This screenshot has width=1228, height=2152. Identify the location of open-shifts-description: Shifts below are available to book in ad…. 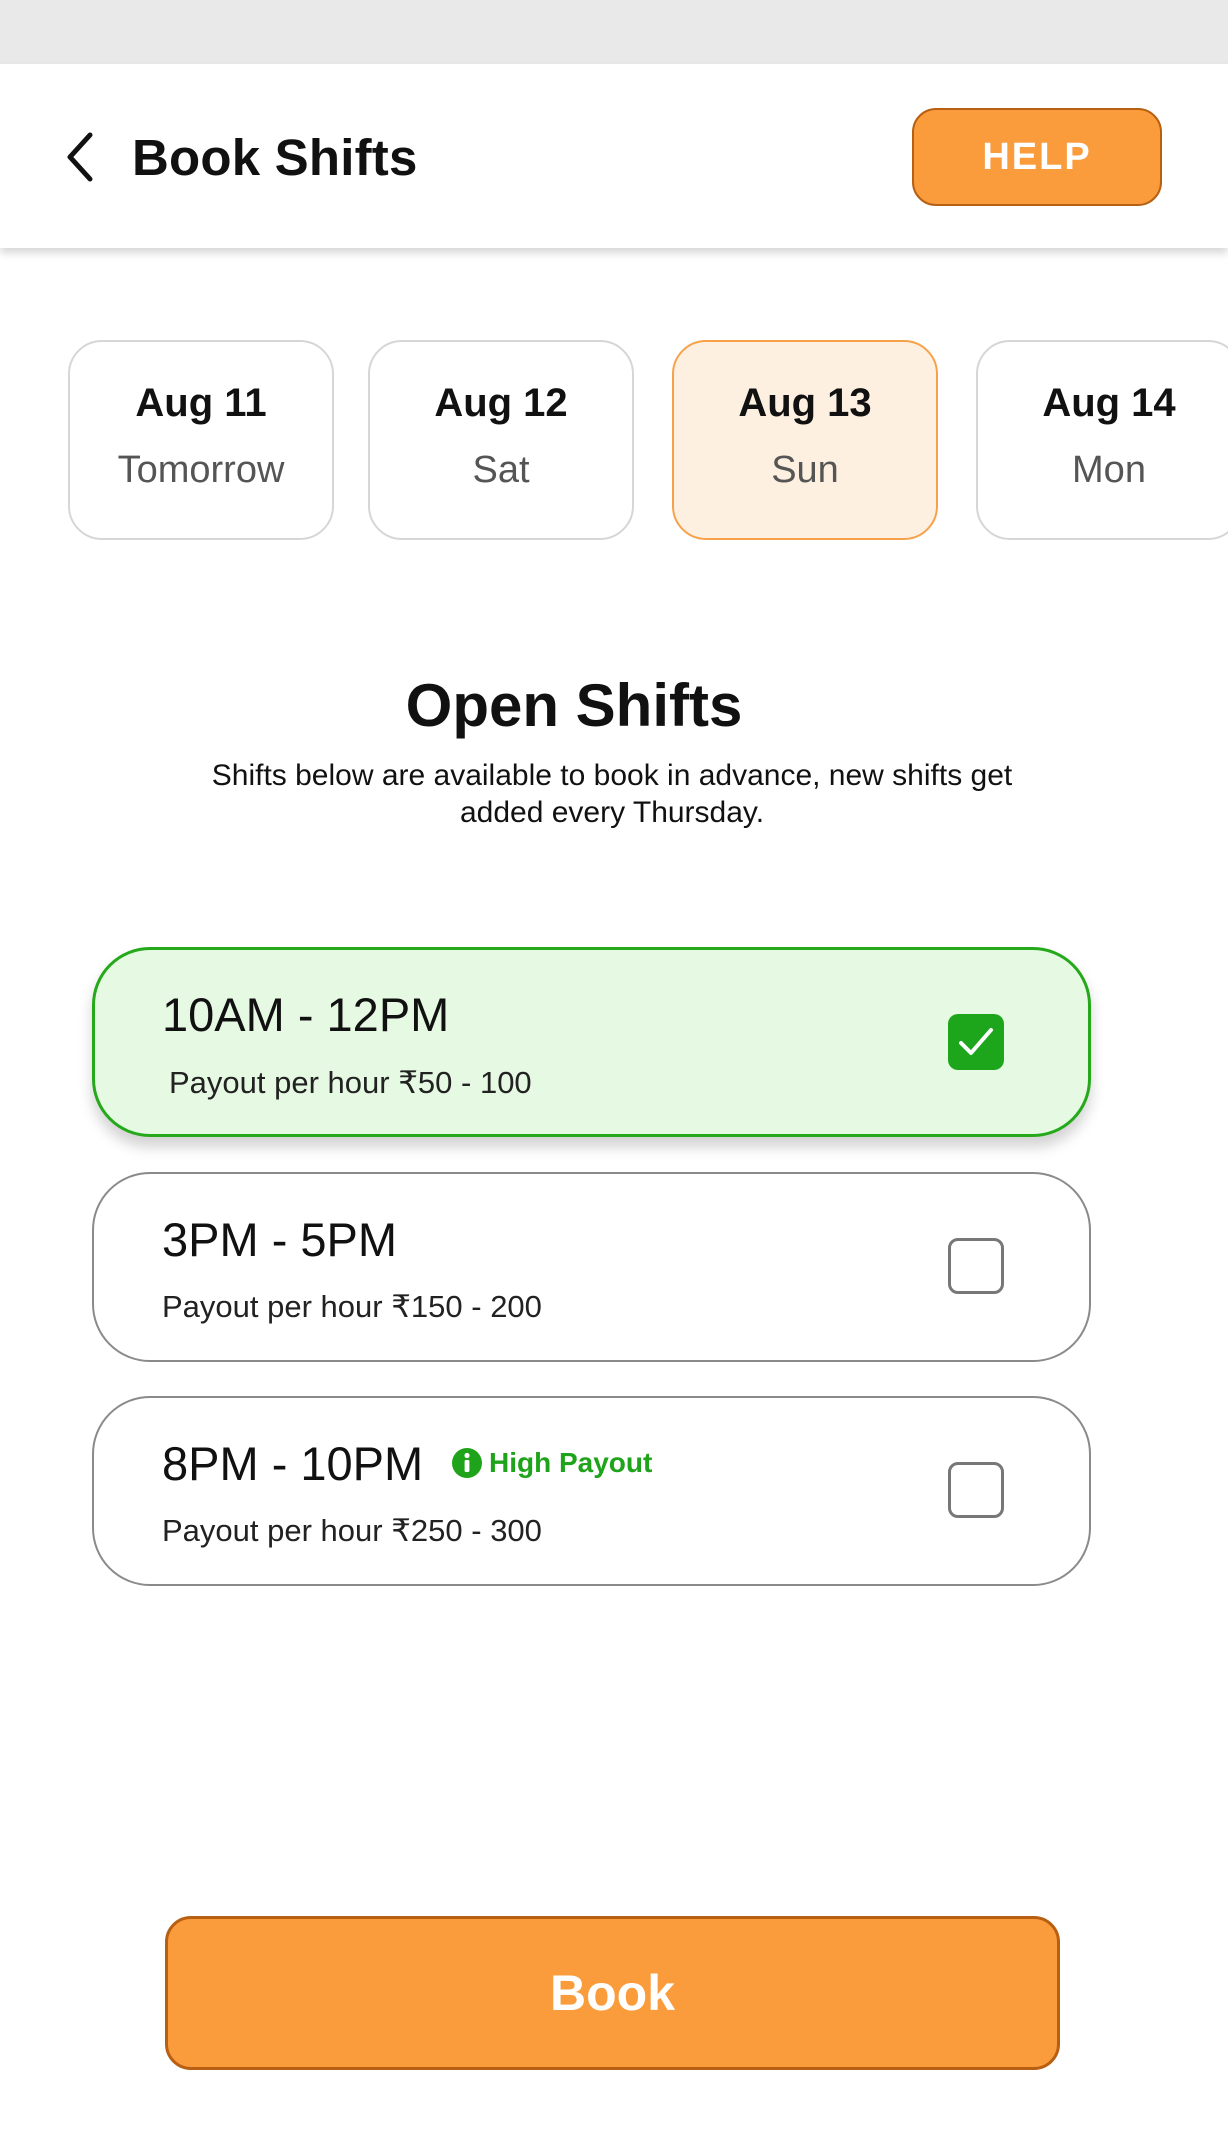
(612, 794).